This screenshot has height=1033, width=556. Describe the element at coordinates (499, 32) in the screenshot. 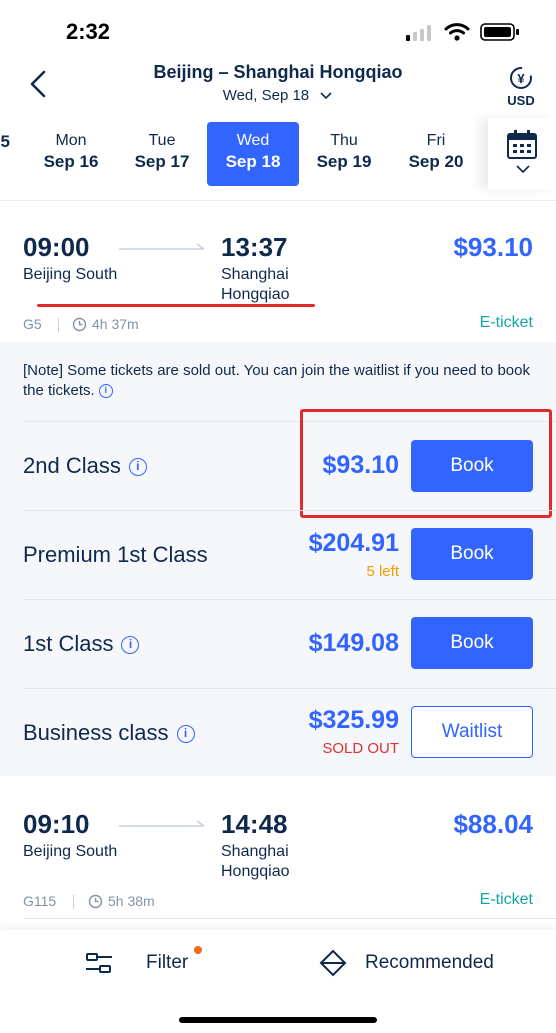

I see `battery-icon` at that location.